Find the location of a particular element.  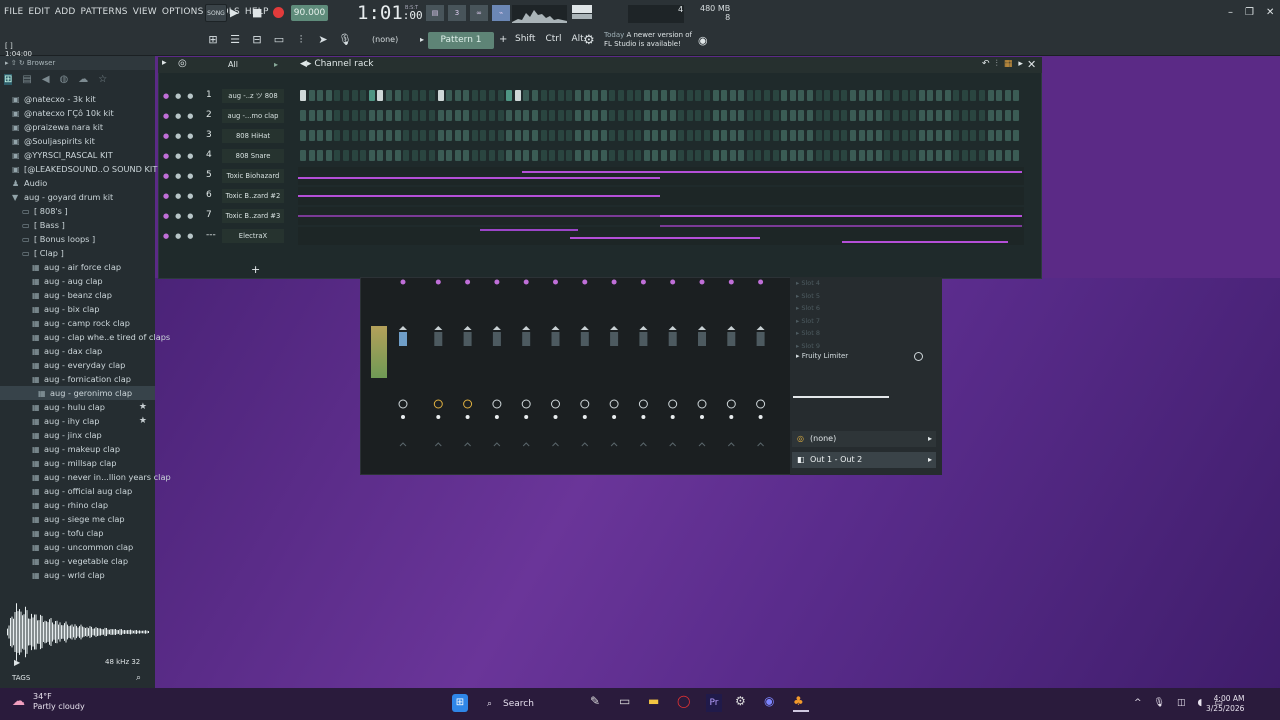

online-icon: ◉ is located at coordinates (703, 40).